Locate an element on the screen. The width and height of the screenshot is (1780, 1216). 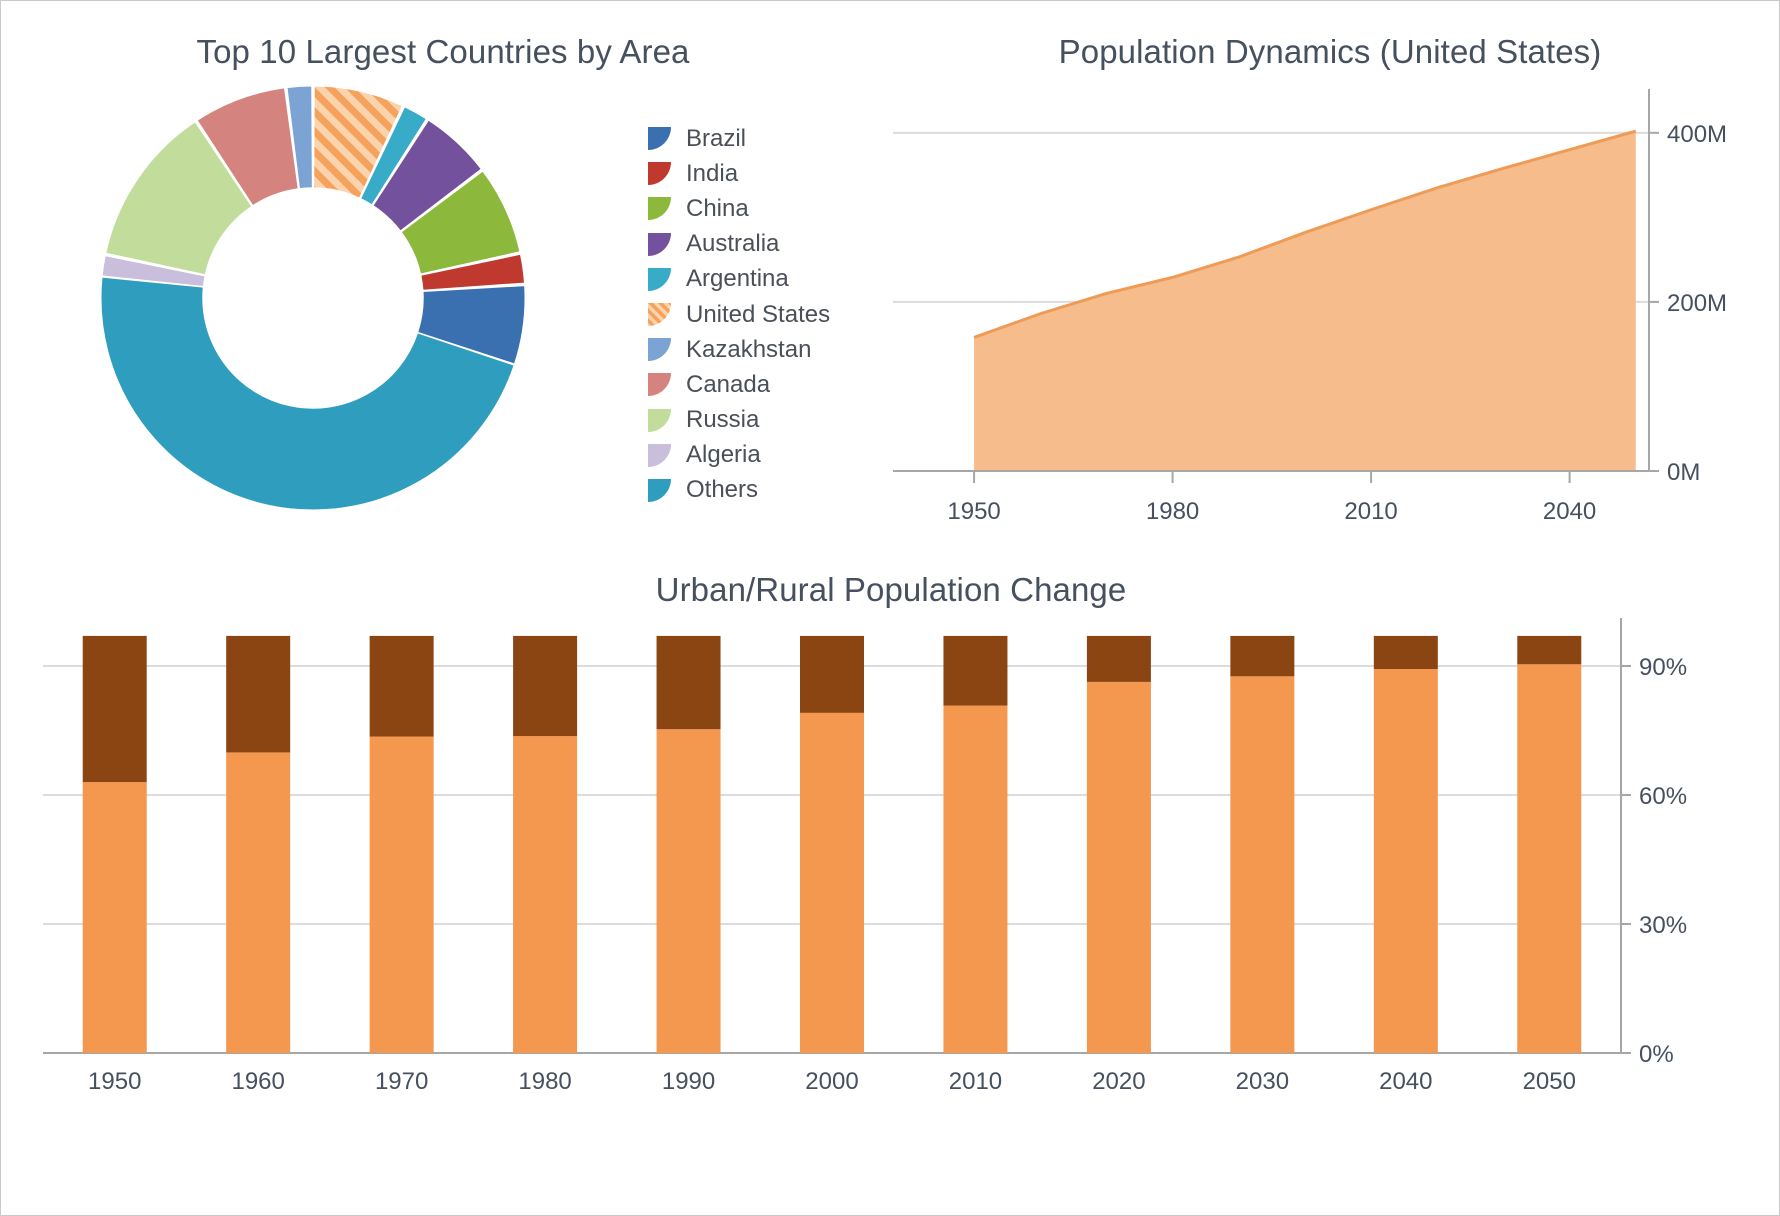
legend-item-label: United States is located at coordinates (758, 314).